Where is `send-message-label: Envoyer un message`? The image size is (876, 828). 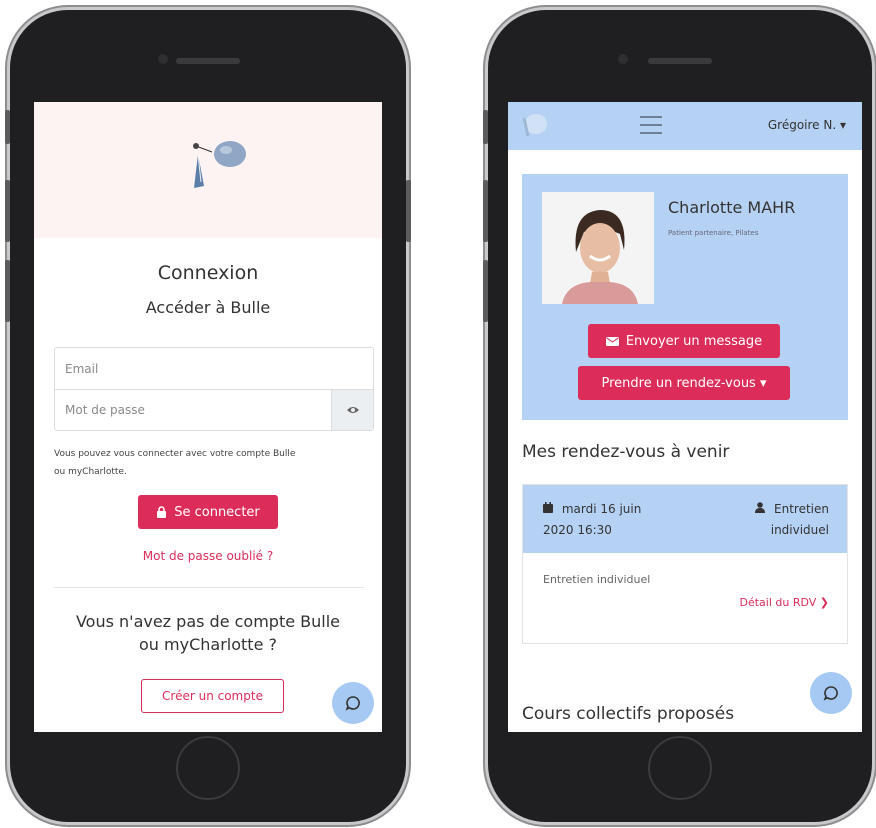
send-message-label: Envoyer un message is located at coordinates (694, 341).